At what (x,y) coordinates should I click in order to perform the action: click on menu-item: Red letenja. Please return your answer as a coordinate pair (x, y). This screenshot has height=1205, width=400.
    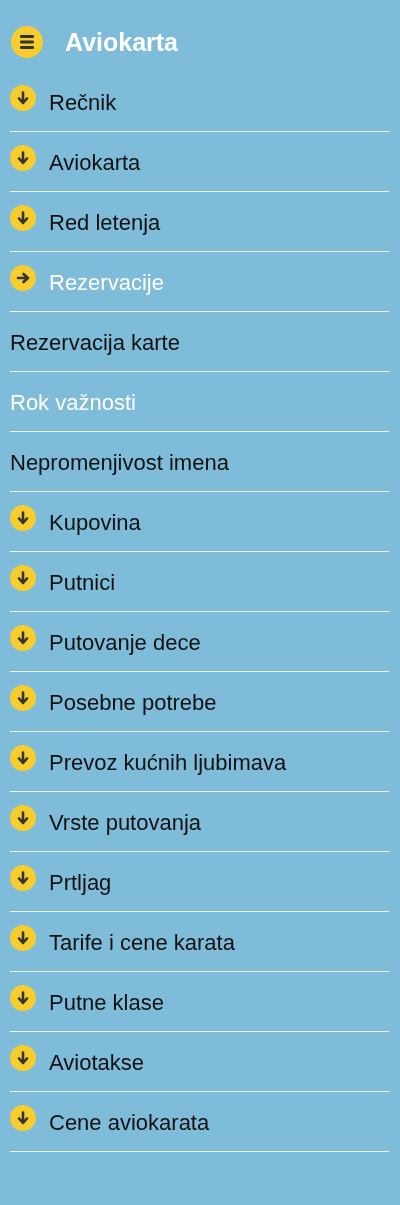
    Looking at the image, I should click on (199, 222).